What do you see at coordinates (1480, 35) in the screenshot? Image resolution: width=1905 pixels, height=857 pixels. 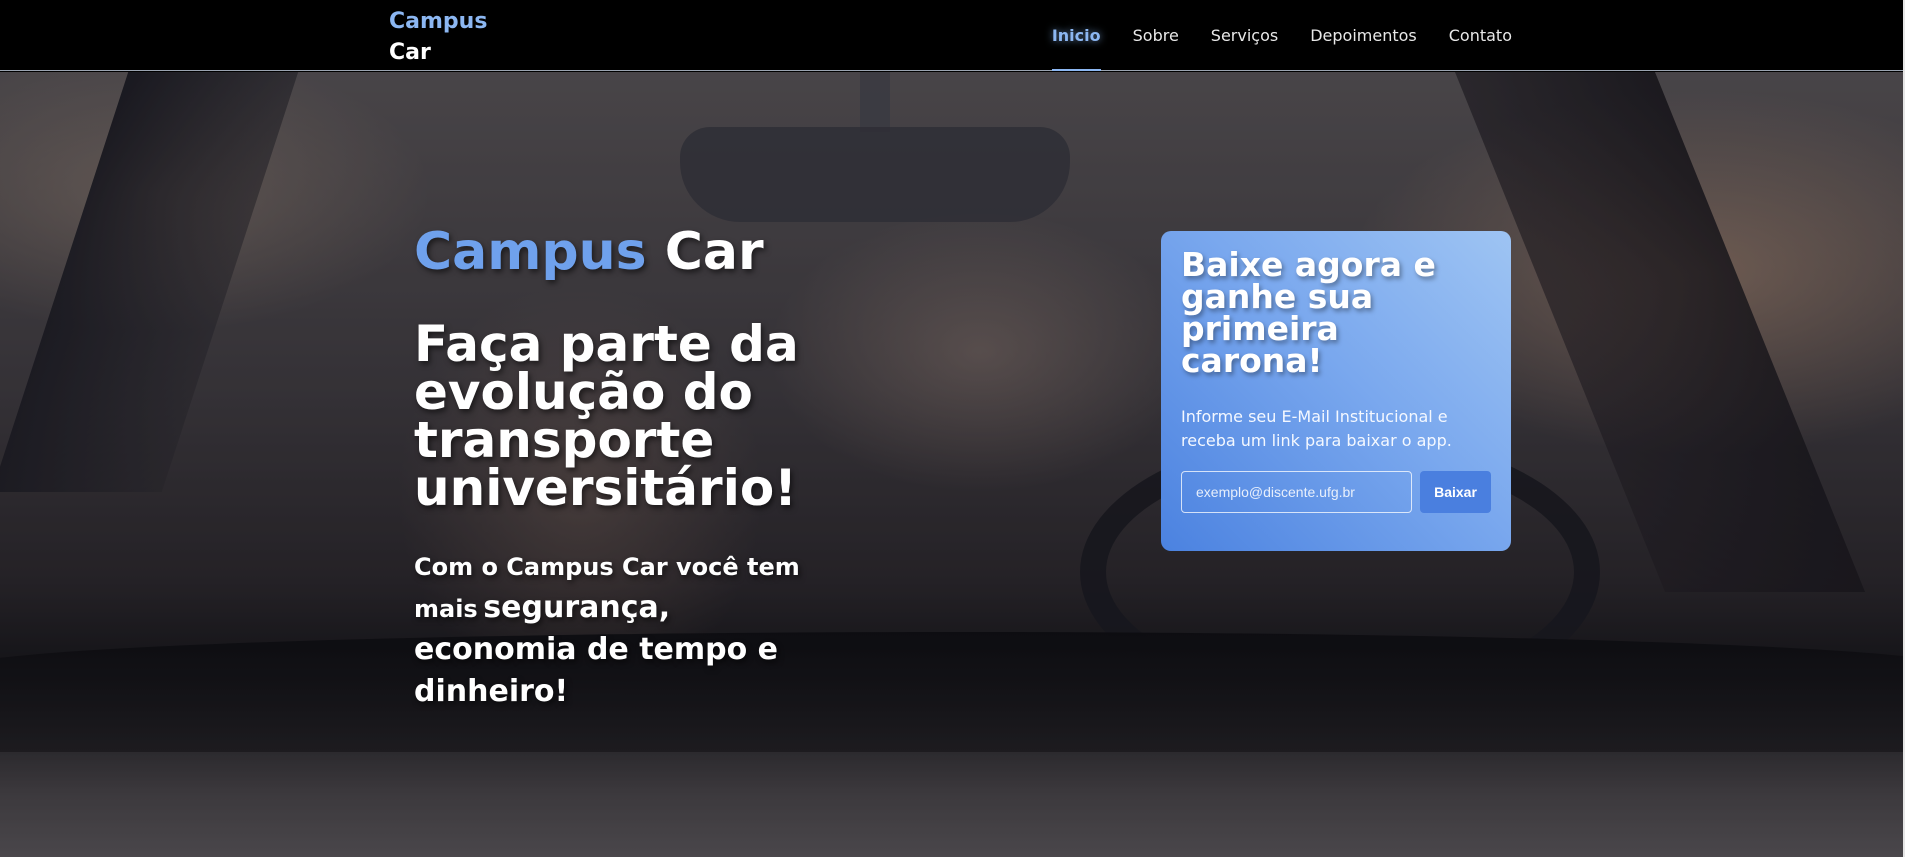 I see `nav-link-contato: Contato` at bounding box center [1480, 35].